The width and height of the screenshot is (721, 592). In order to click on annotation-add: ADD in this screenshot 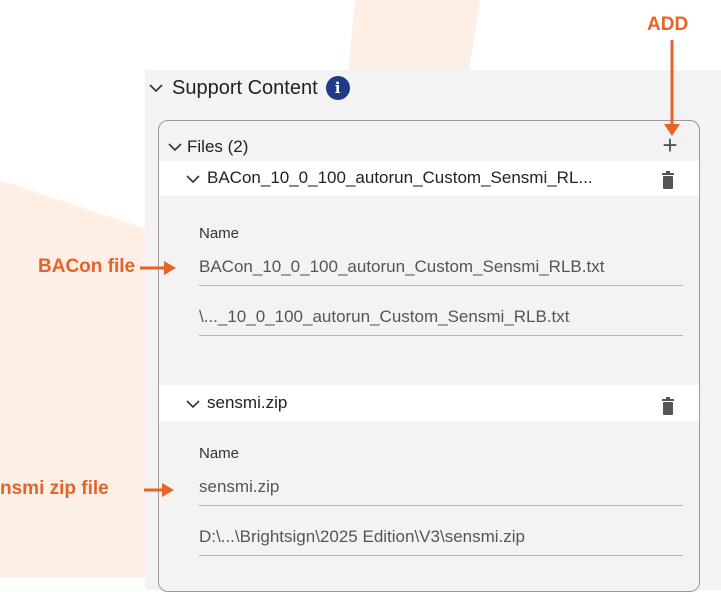, I will do `click(668, 24)`.